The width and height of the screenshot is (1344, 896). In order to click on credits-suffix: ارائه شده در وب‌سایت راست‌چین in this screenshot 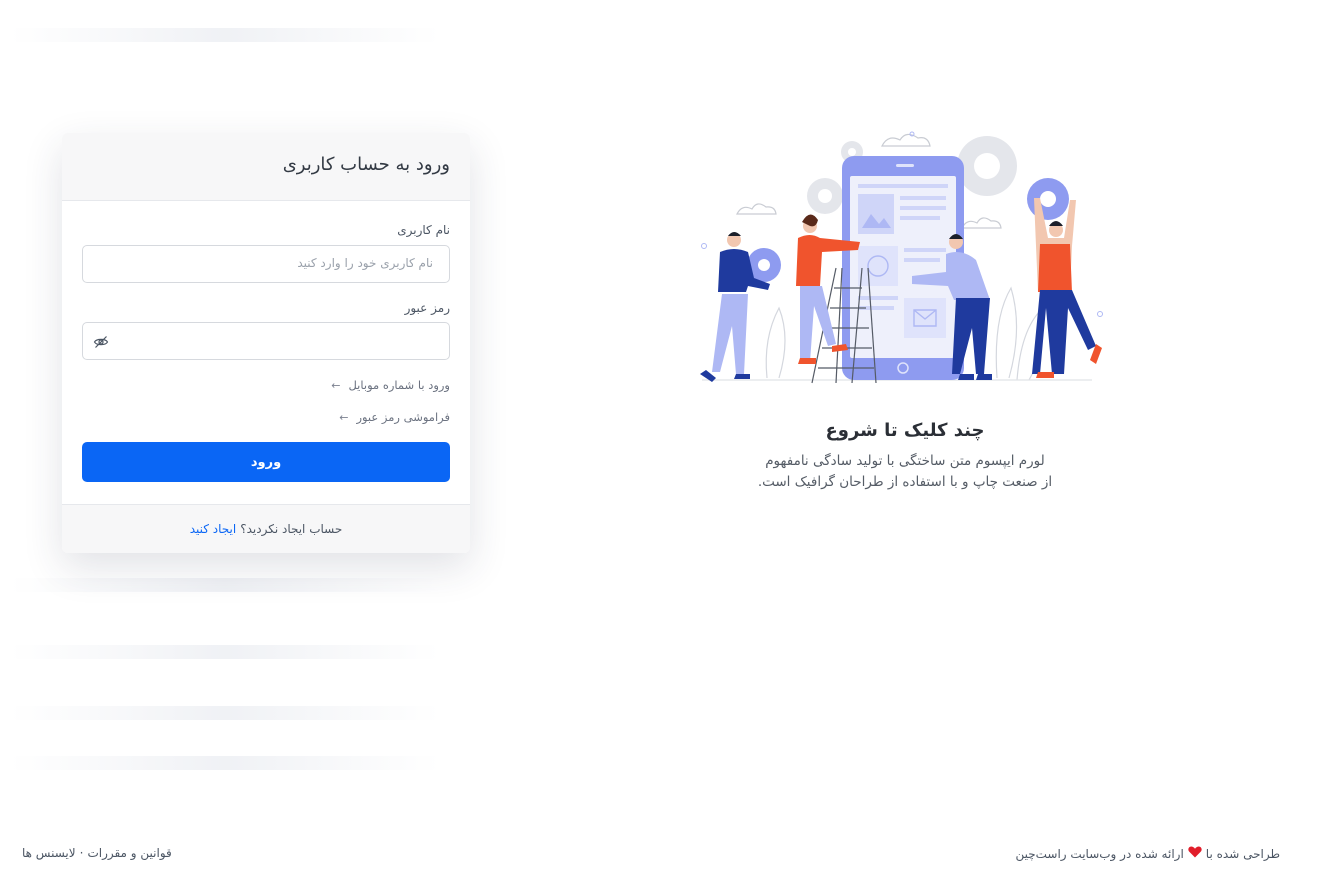, I will do `click(1099, 854)`.